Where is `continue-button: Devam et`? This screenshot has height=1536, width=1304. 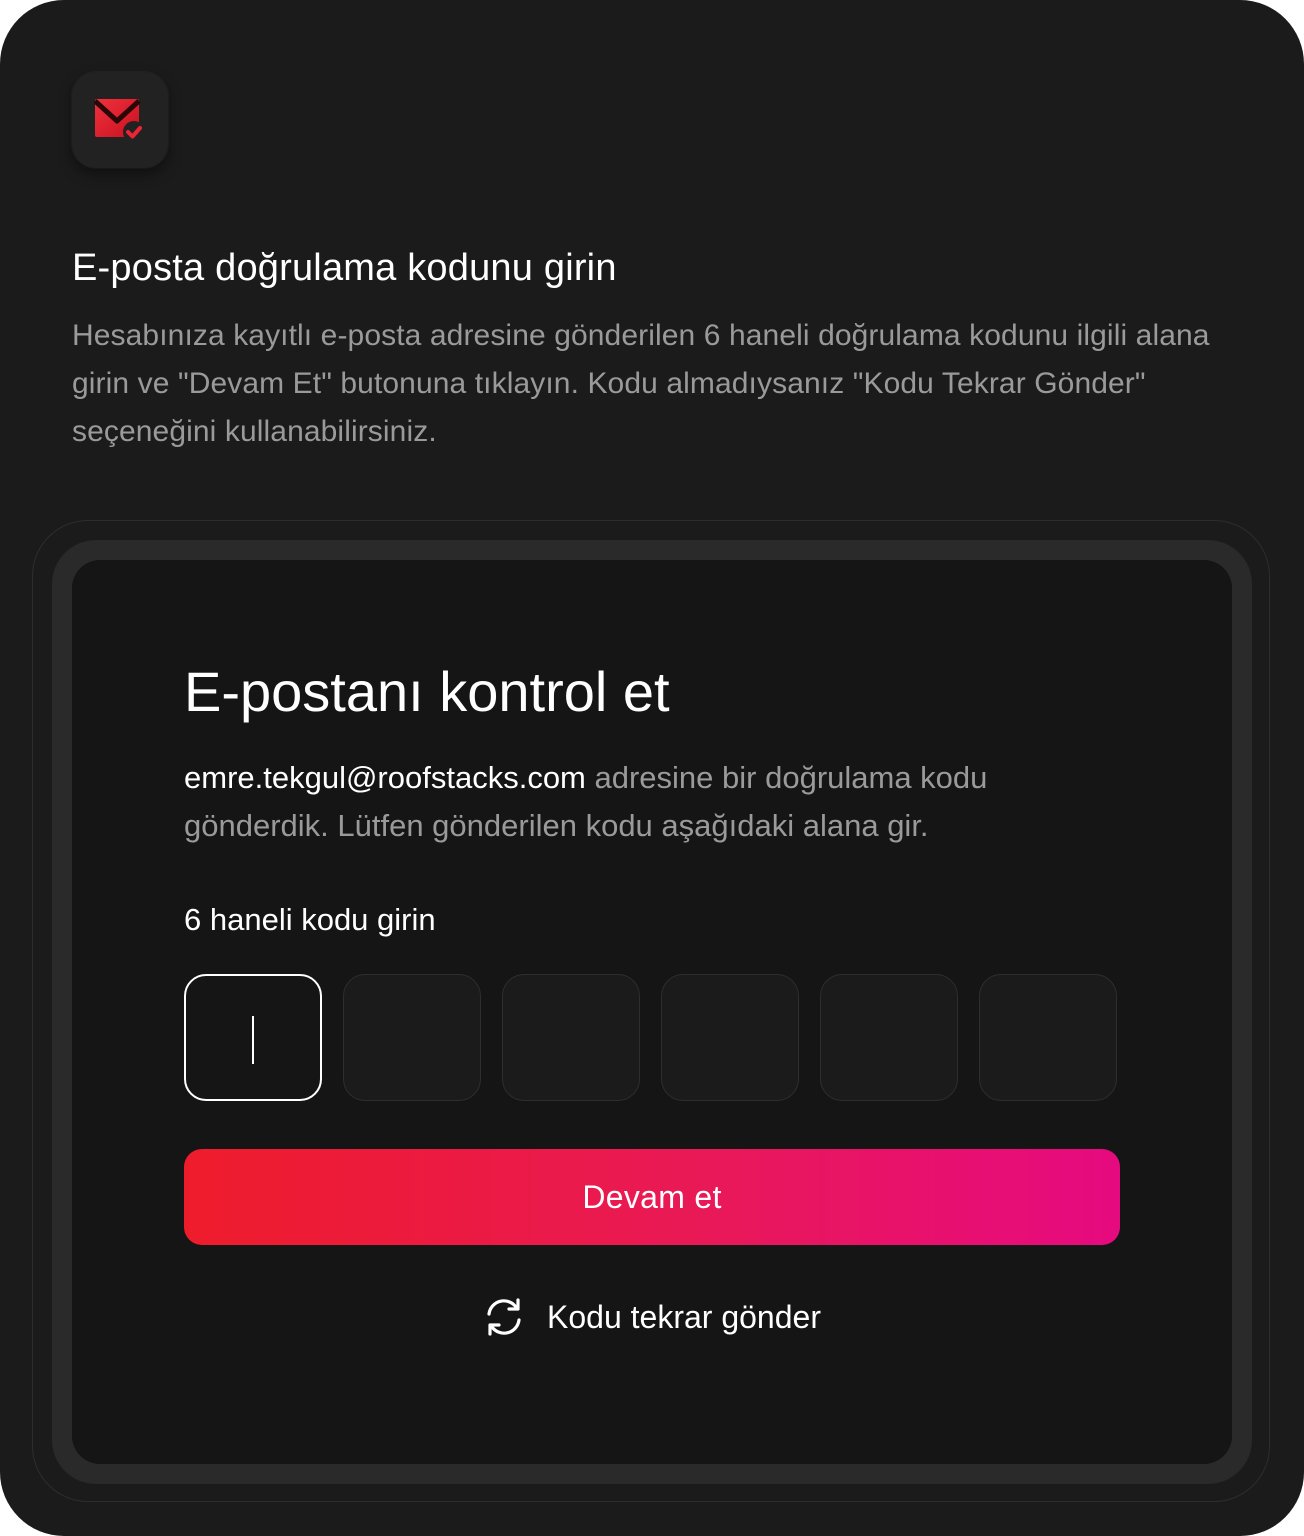
continue-button: Devam et is located at coordinates (652, 1197).